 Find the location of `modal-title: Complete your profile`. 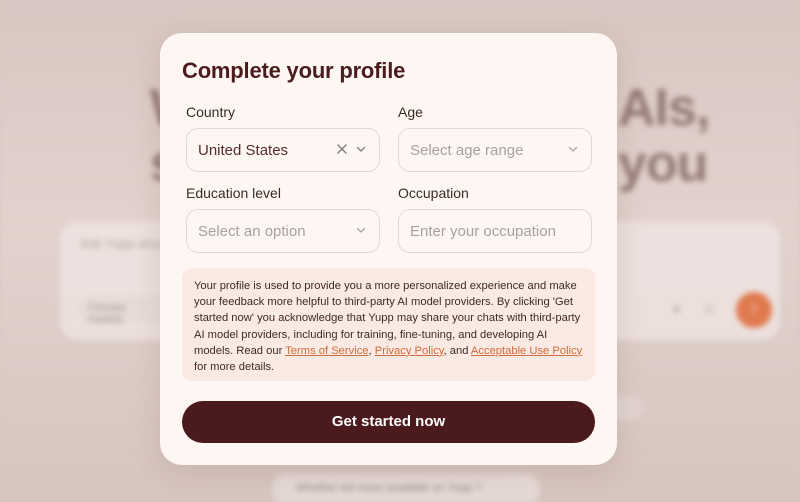

modal-title: Complete your profile is located at coordinates (294, 70).